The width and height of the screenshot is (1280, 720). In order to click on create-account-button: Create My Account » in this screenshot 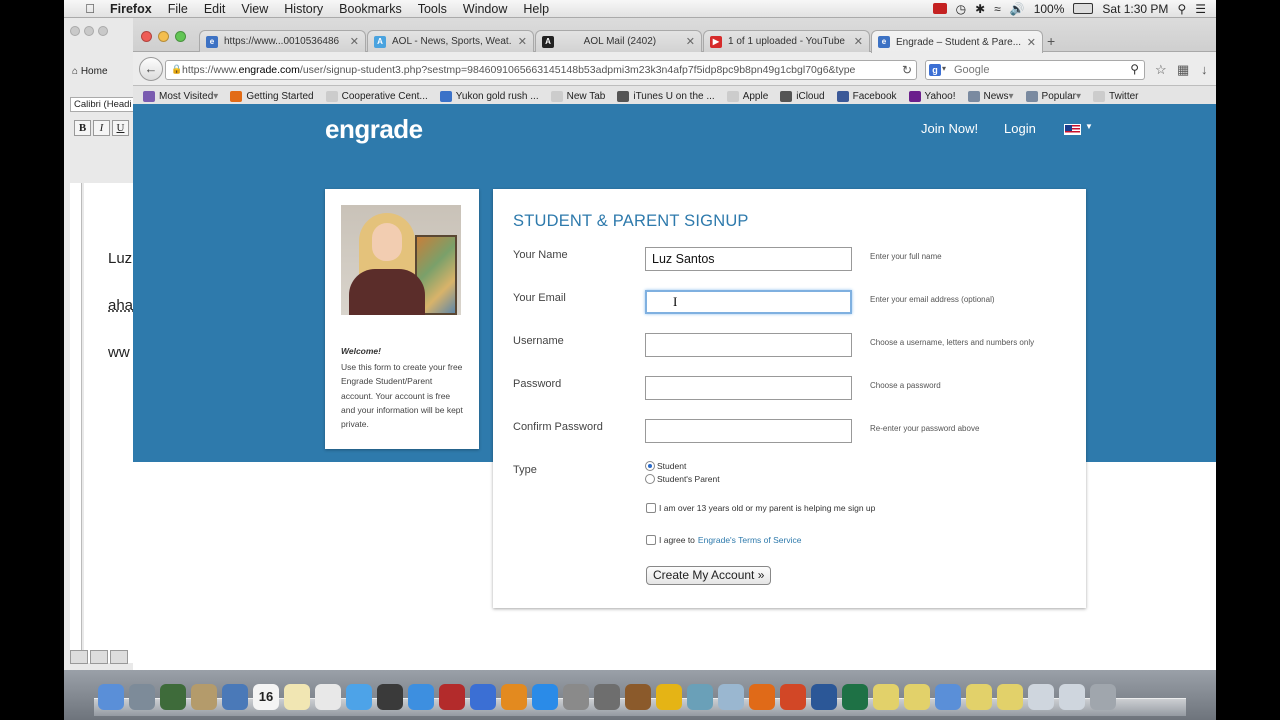, I will do `click(709, 575)`.